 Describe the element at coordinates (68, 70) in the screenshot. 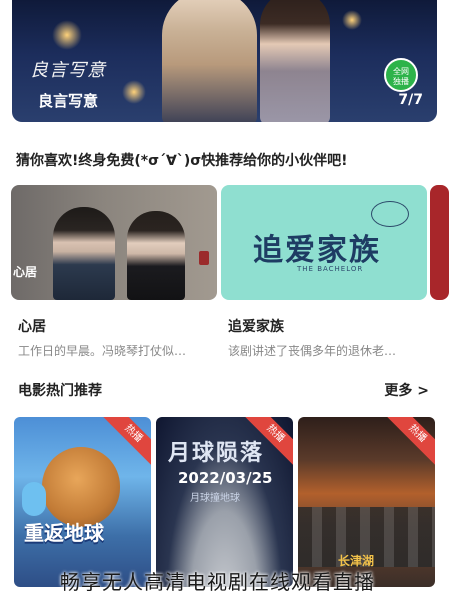

I see `banner-calligraphy-logo: 良言写意` at that location.